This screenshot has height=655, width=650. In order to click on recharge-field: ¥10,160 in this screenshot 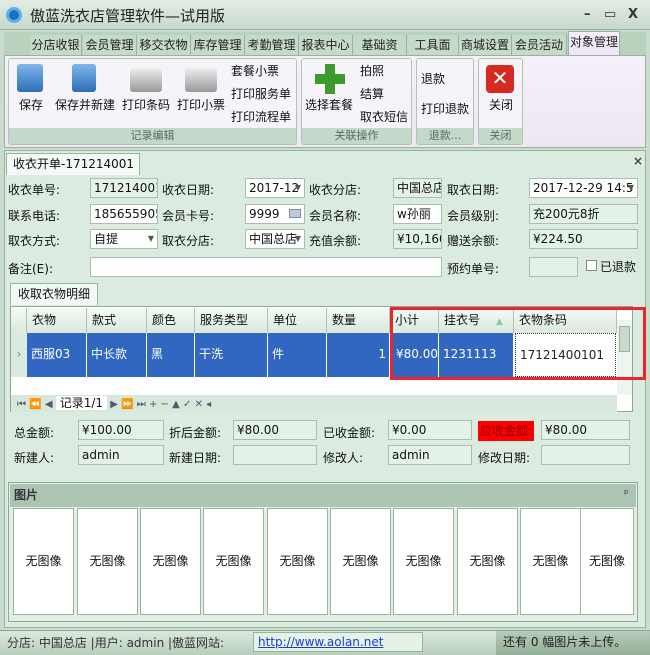, I will do `click(417, 239)`.